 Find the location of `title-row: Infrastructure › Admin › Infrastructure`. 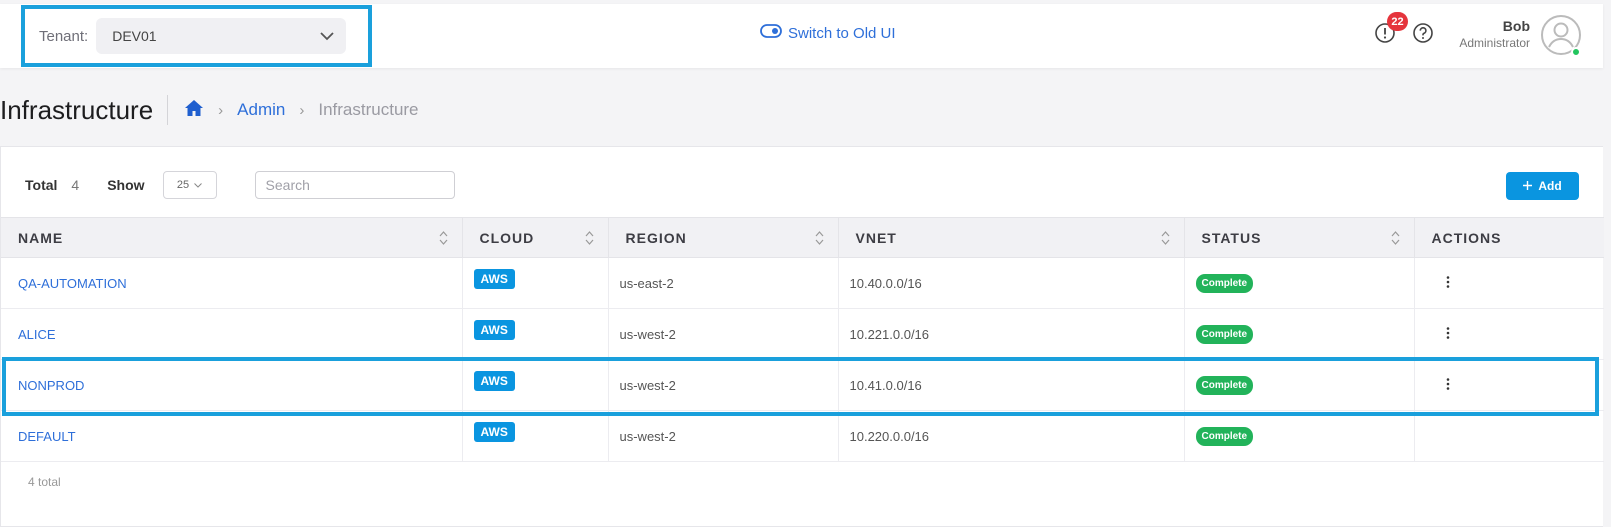

title-row: Infrastructure › Admin › Infrastructure is located at coordinates (209, 110).